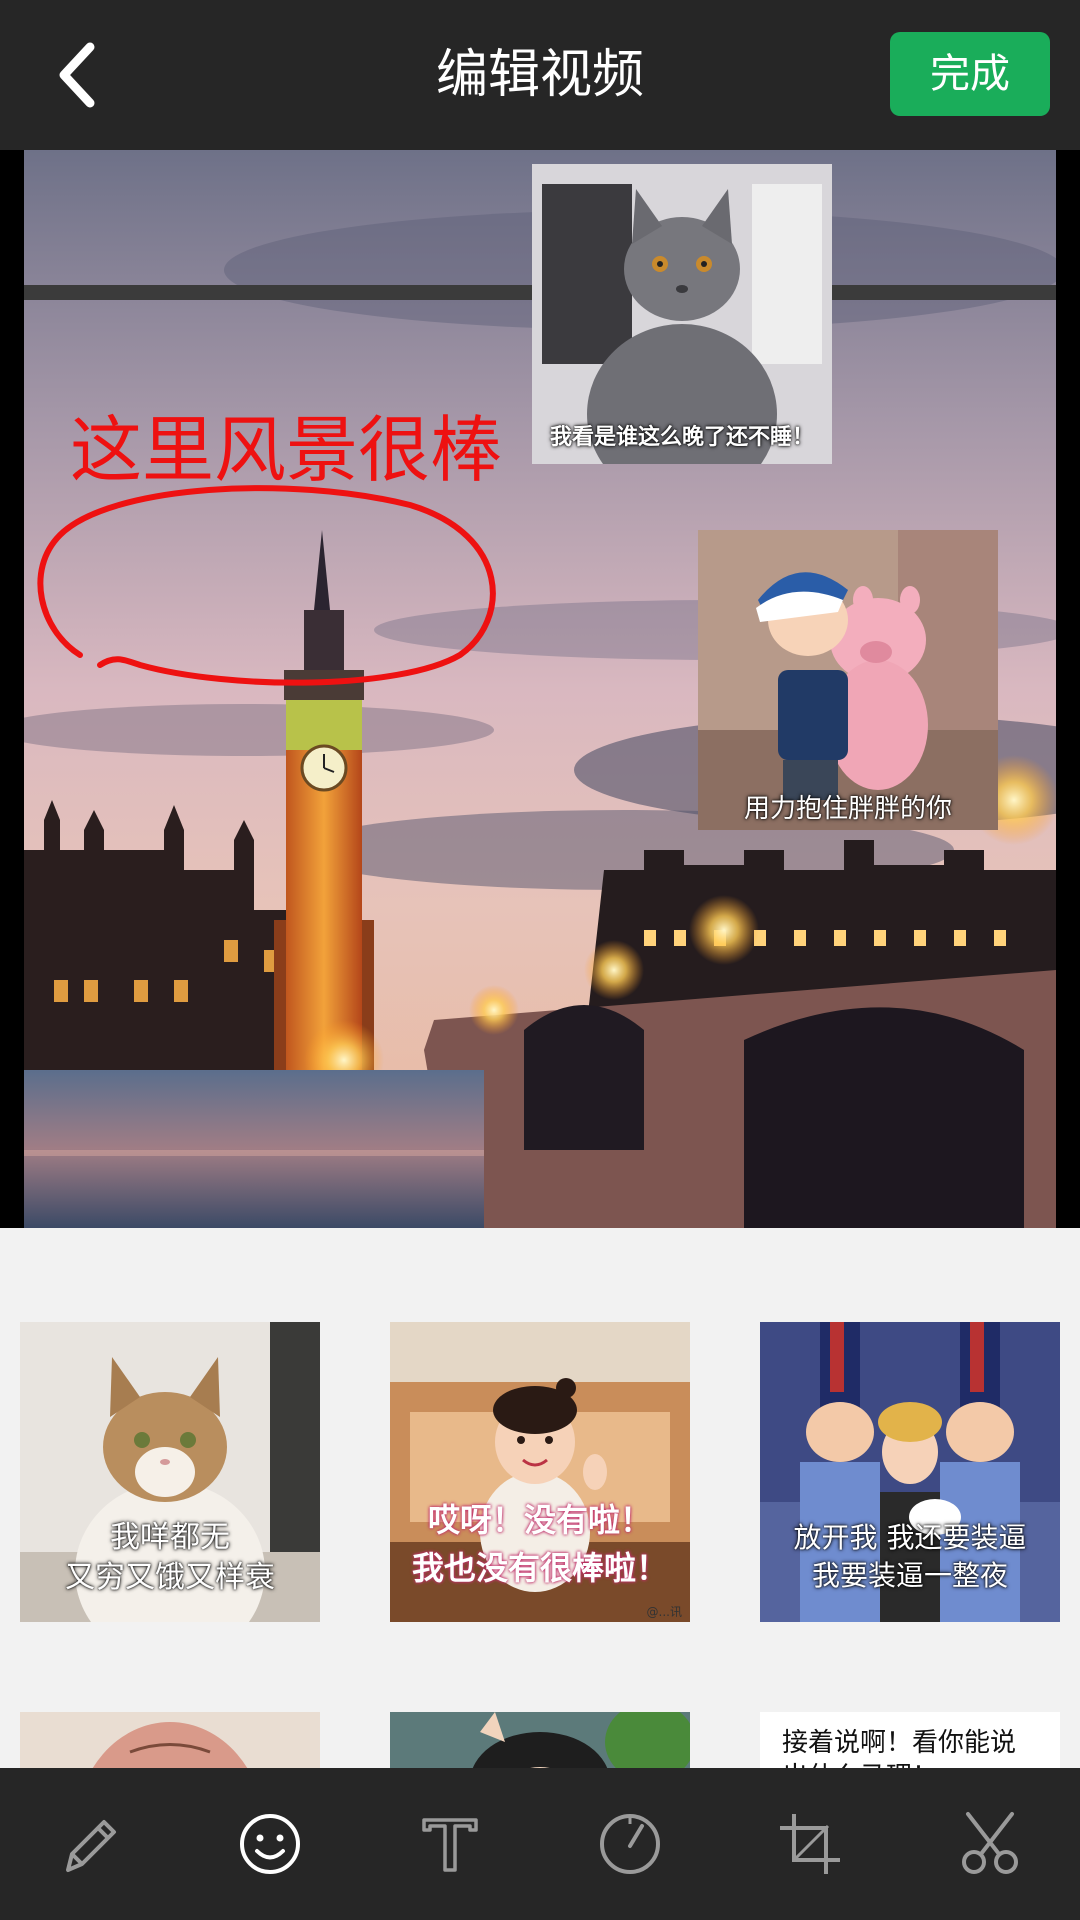 The width and height of the screenshot is (1080, 1920). What do you see at coordinates (540, 75) in the screenshot?
I see `top-bar: 编辑视频 完成` at bounding box center [540, 75].